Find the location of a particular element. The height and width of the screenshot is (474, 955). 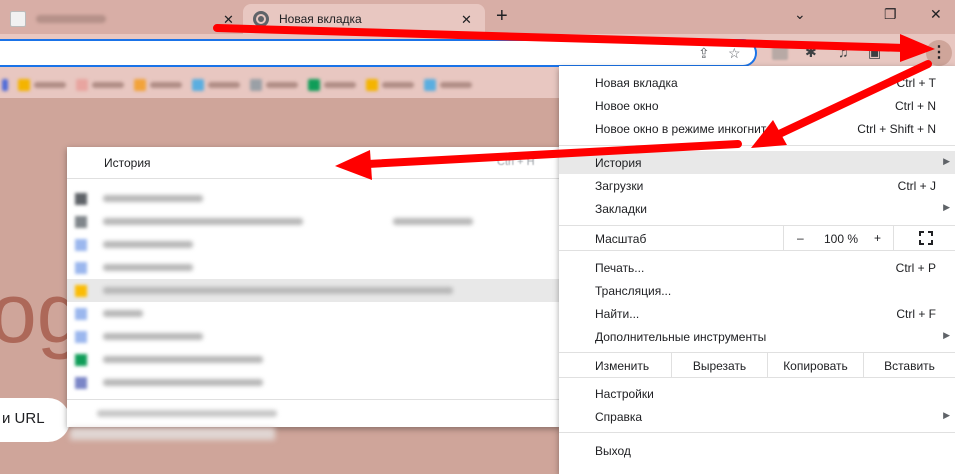

copy-button: Копировать is located at coordinates (815, 365).